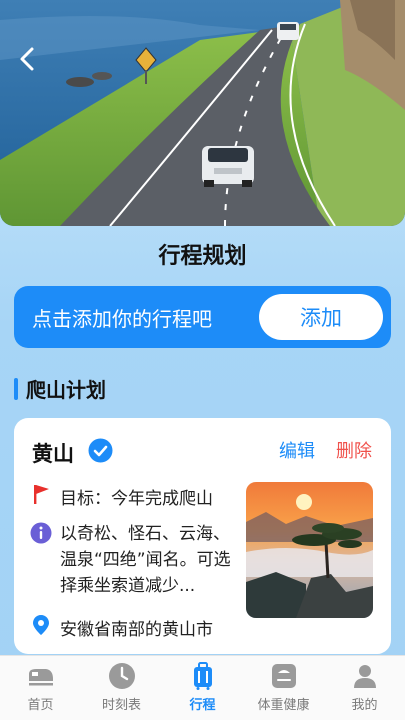 This screenshot has width=405, height=720. What do you see at coordinates (364, 676) in the screenshot?
I see `user-icon` at bounding box center [364, 676].